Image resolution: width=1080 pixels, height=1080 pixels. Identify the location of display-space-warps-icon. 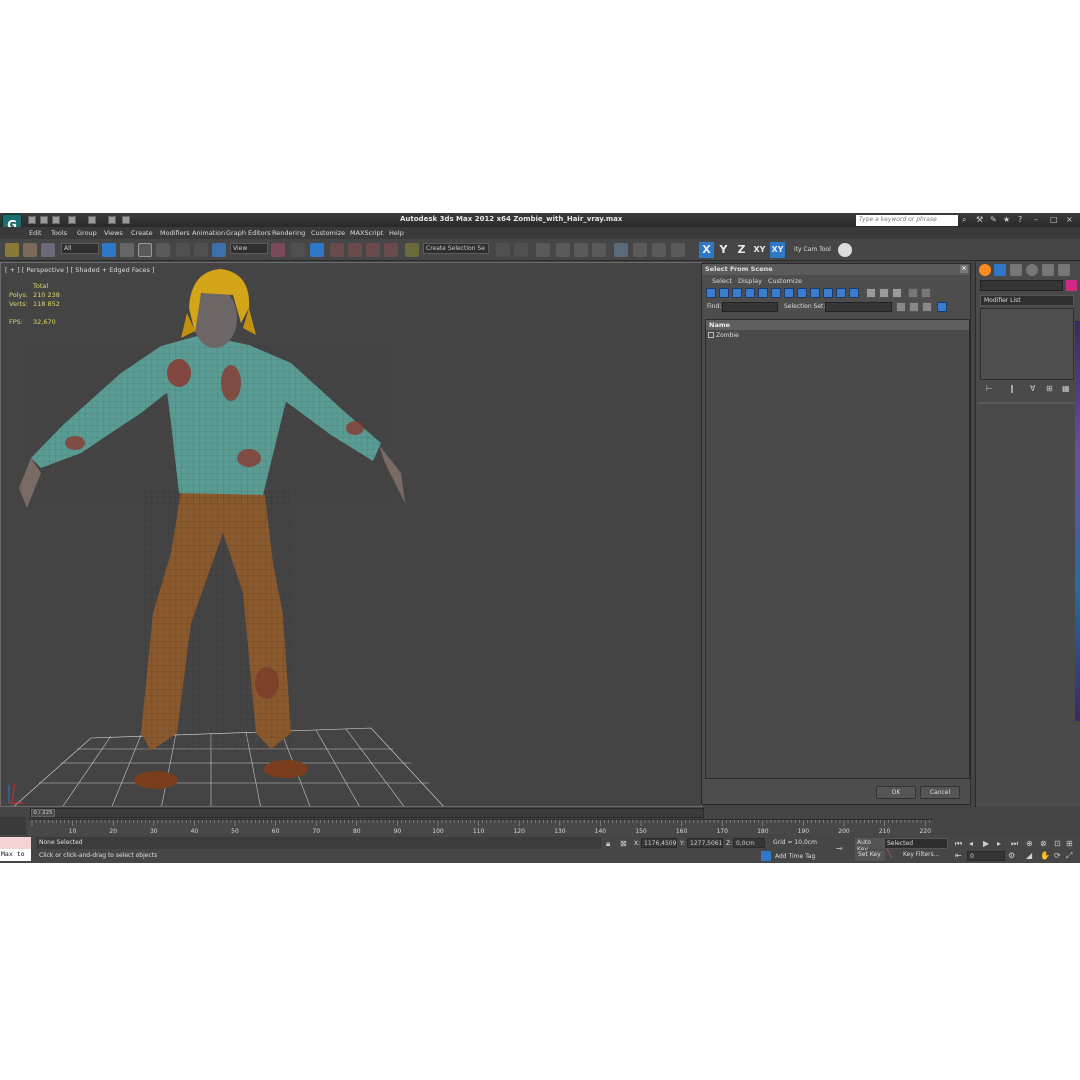
(776, 293).